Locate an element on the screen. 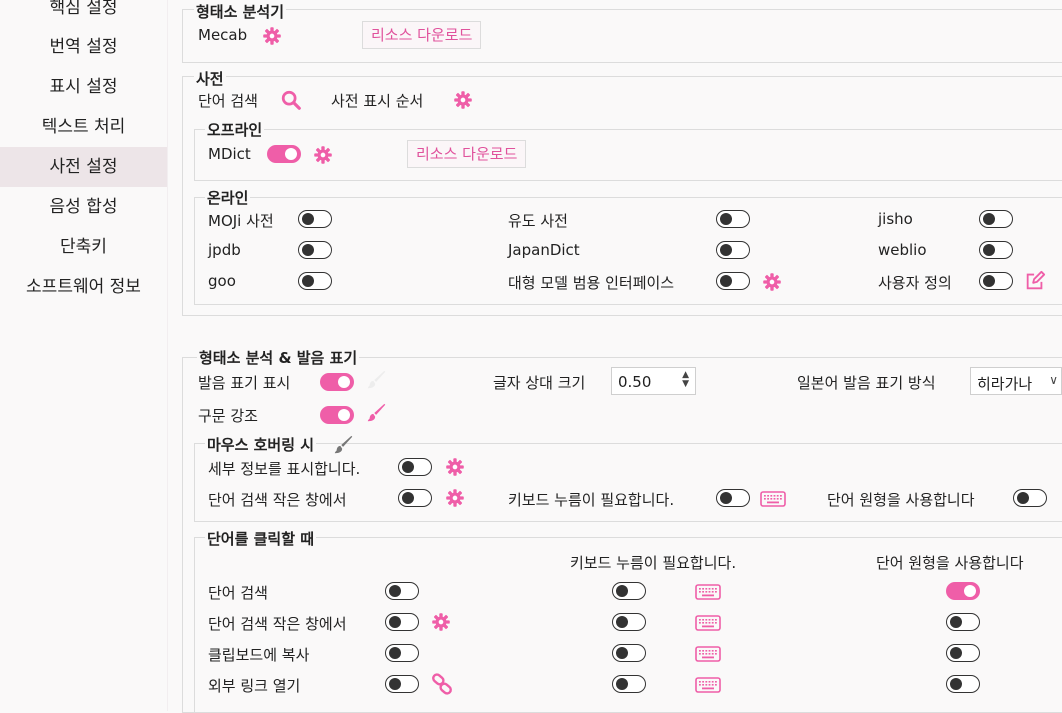 The width and height of the screenshot is (1062, 713). online-moji-toggle is located at coordinates (315, 219).